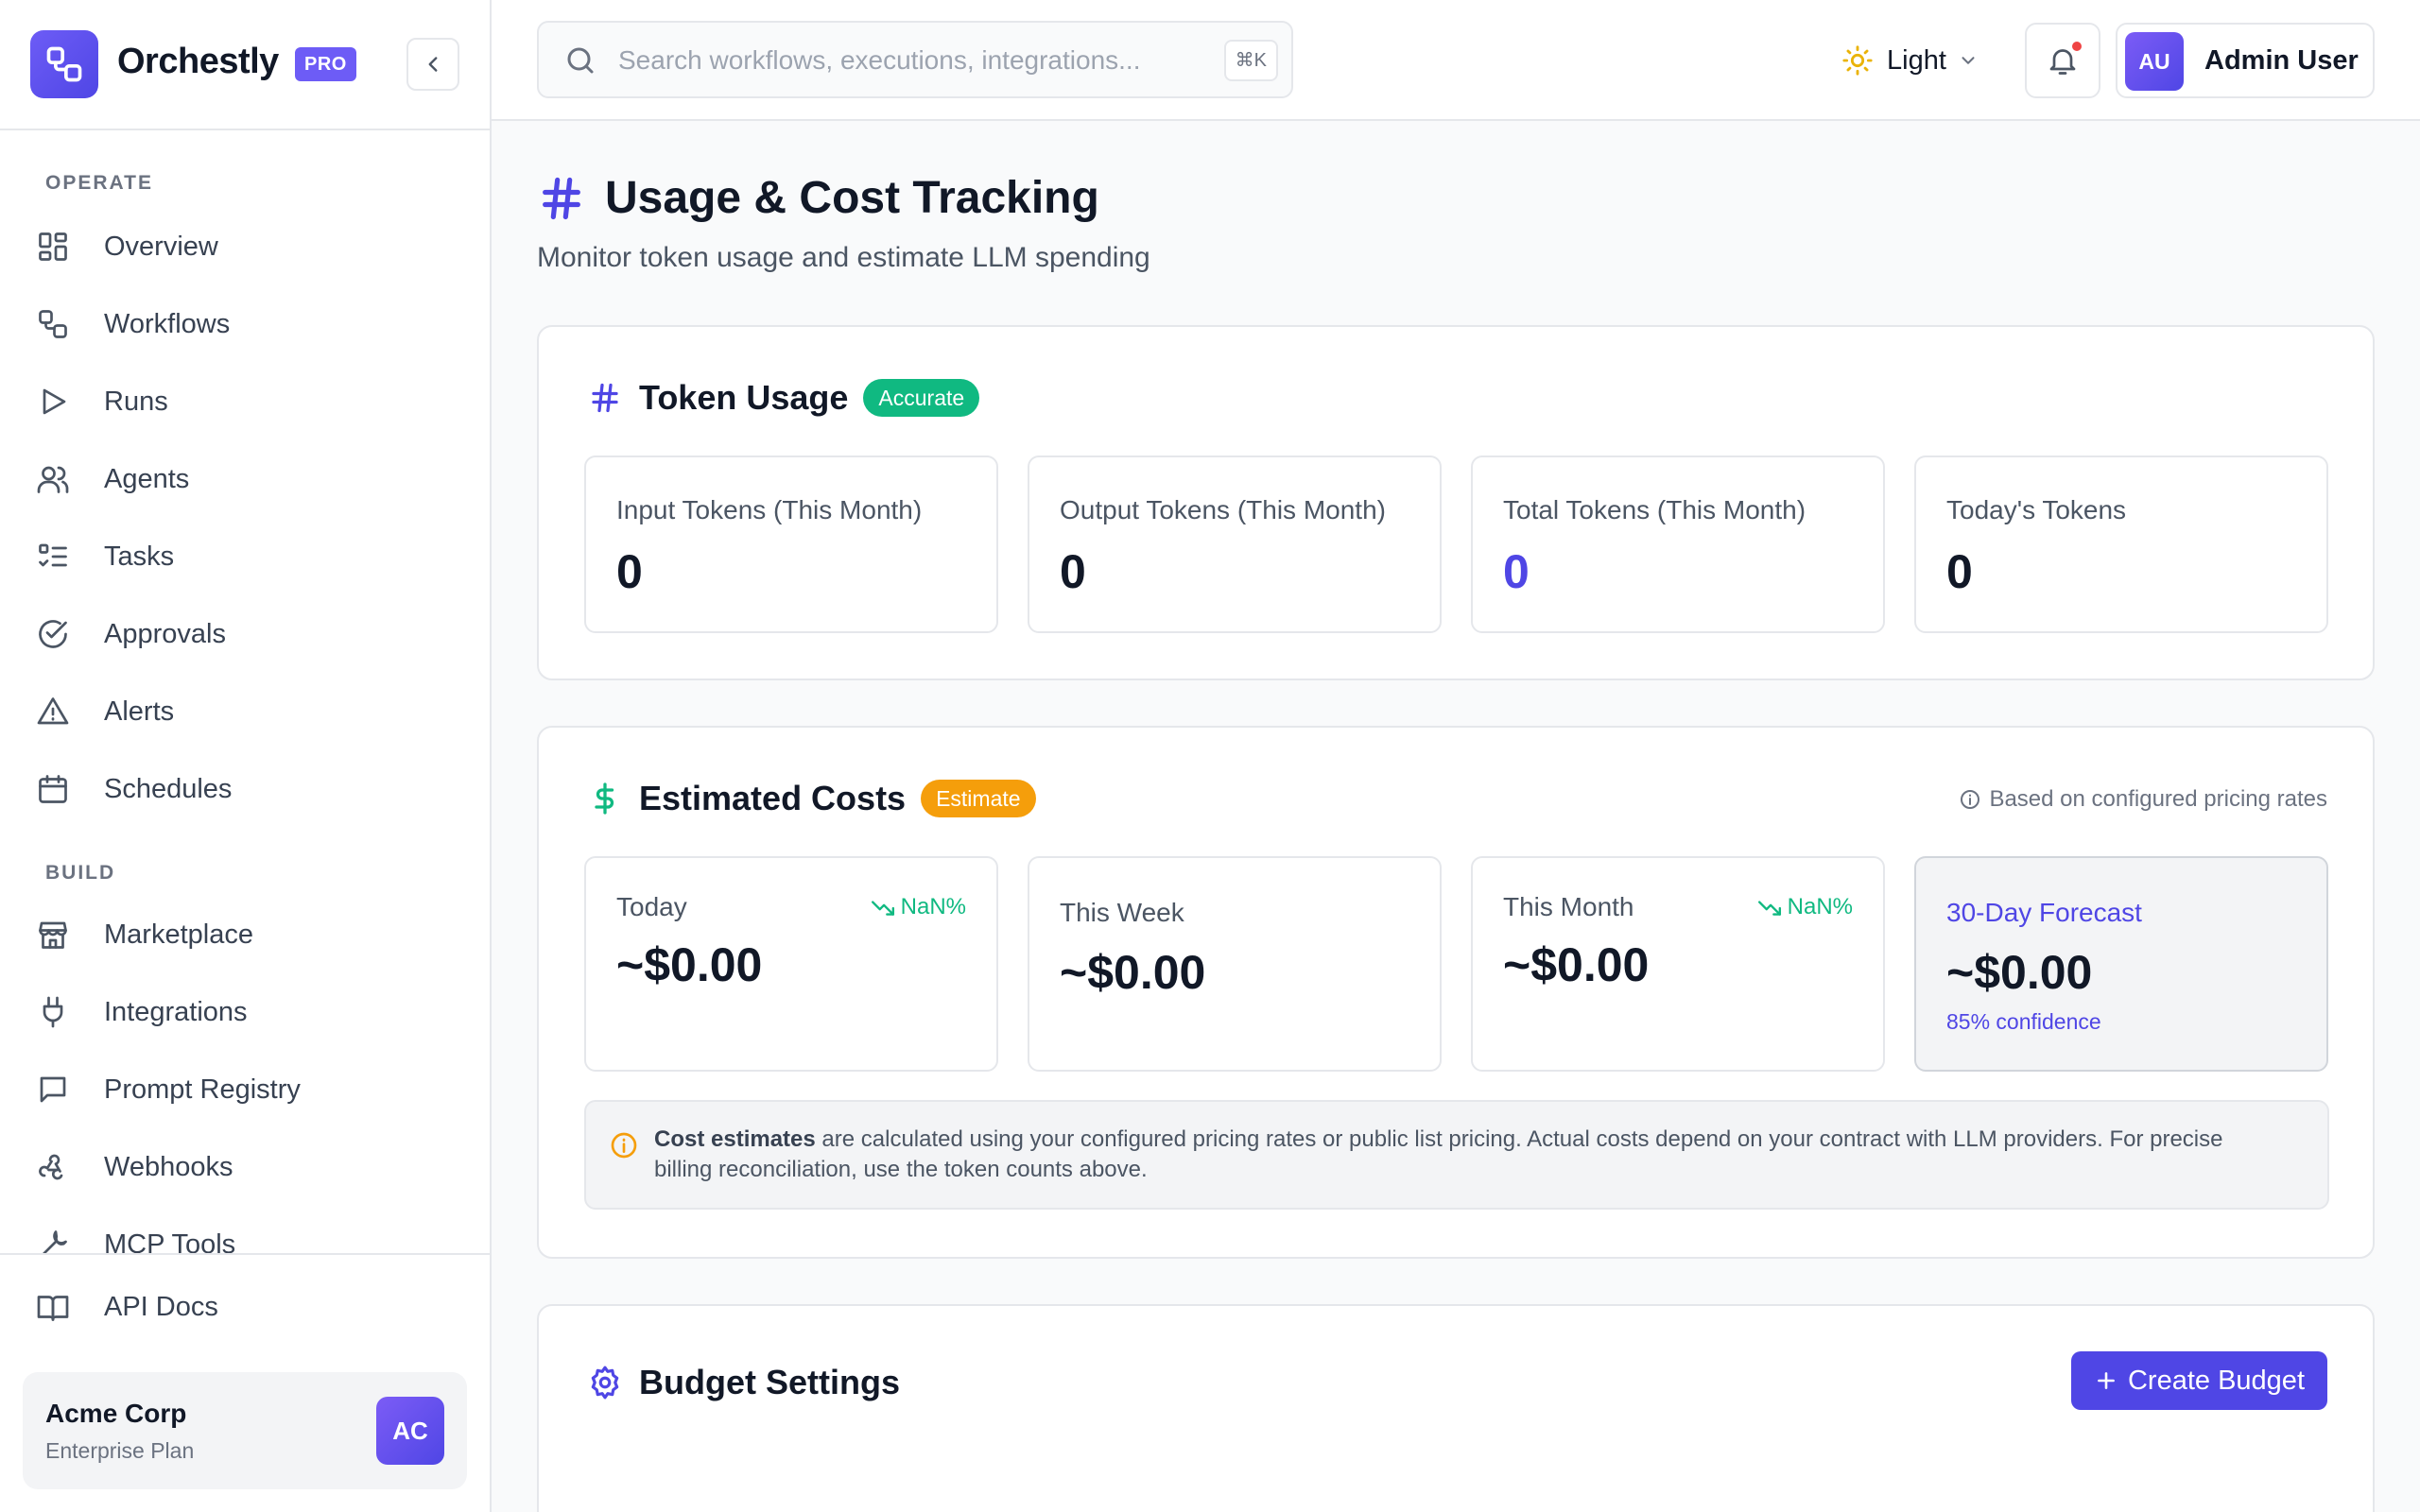 Image resolution: width=2420 pixels, height=1512 pixels. Describe the element at coordinates (2077, 46) in the screenshot. I see `notification-dot` at that location.